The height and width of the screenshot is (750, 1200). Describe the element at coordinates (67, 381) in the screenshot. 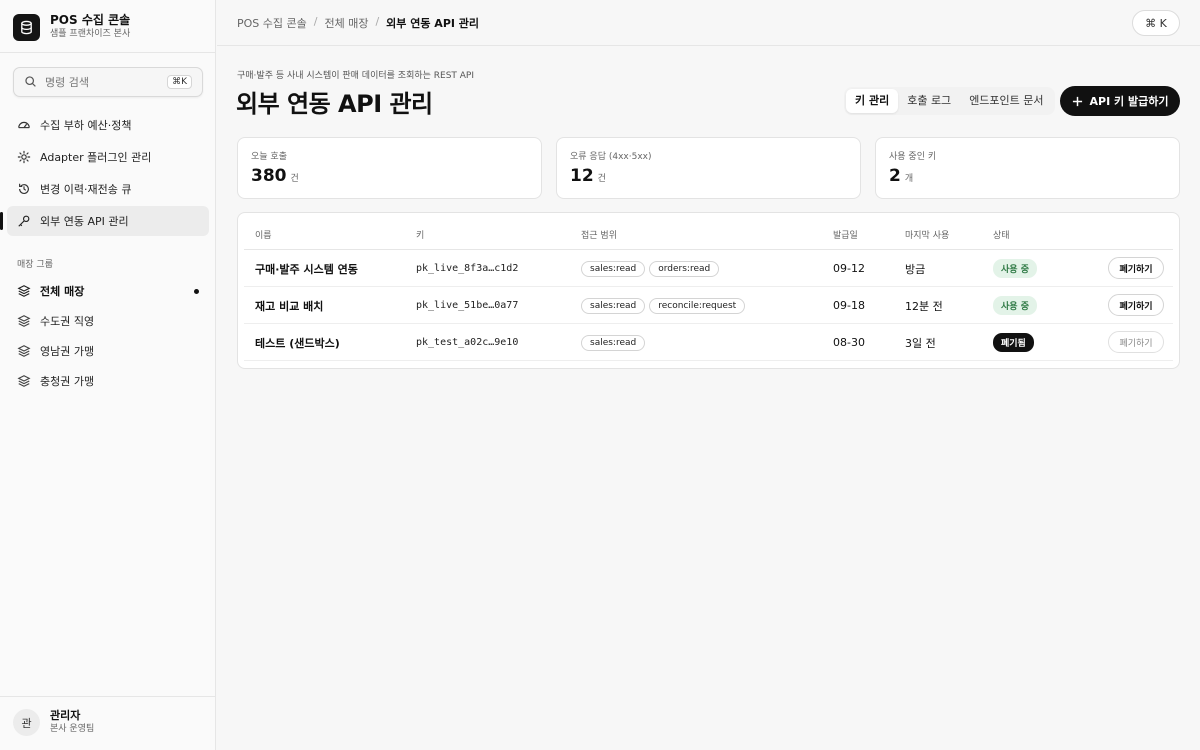

I see `store-group-label: 충청권 가맹` at that location.